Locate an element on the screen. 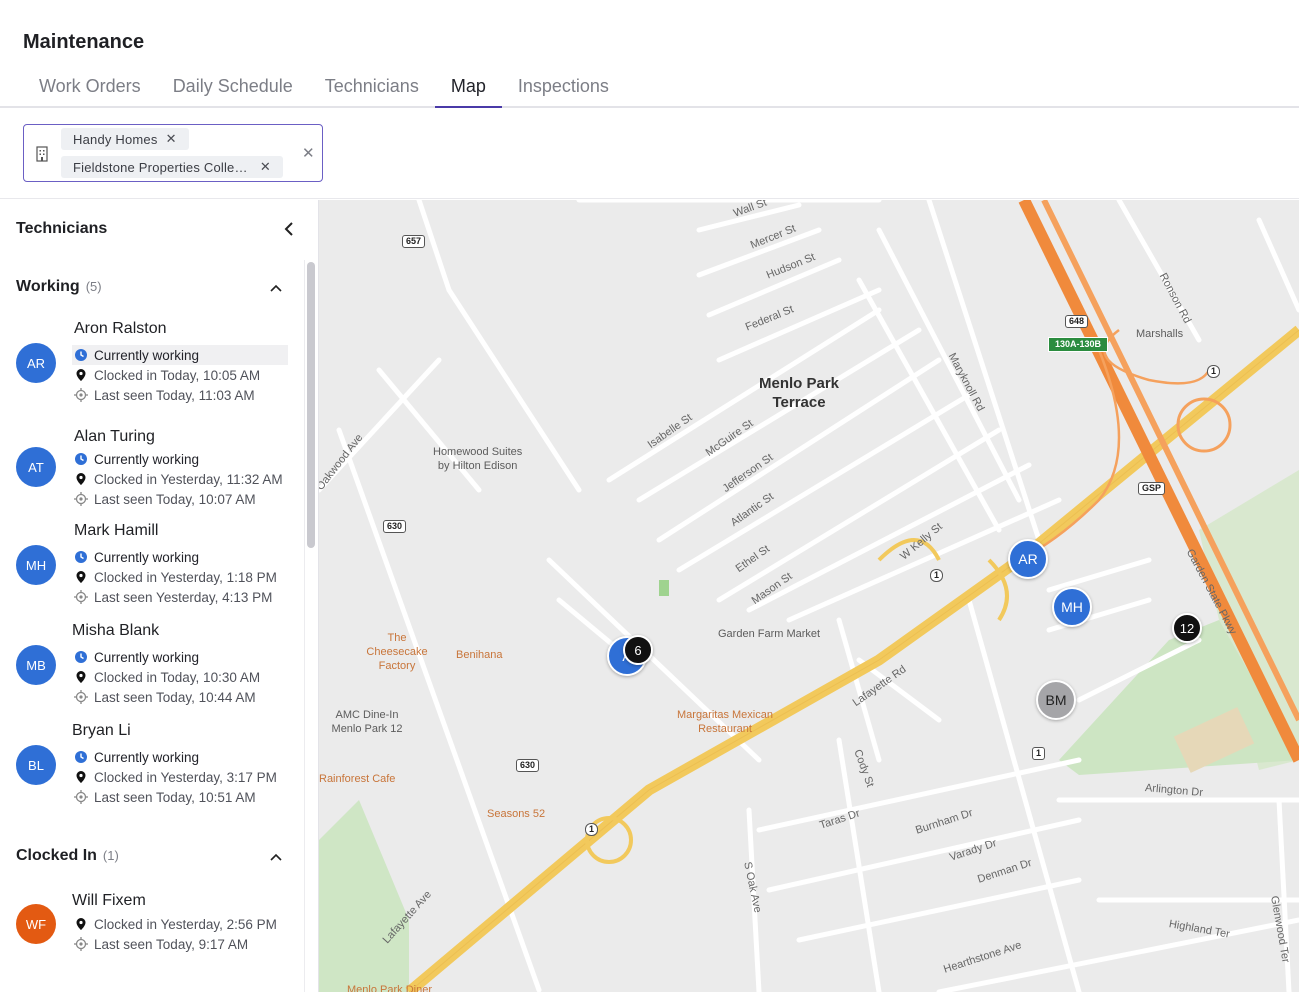 This screenshot has height=992, width=1299. clocked-in-row: Clocked in Yesterday, 11:32 AM is located at coordinates (180, 479).